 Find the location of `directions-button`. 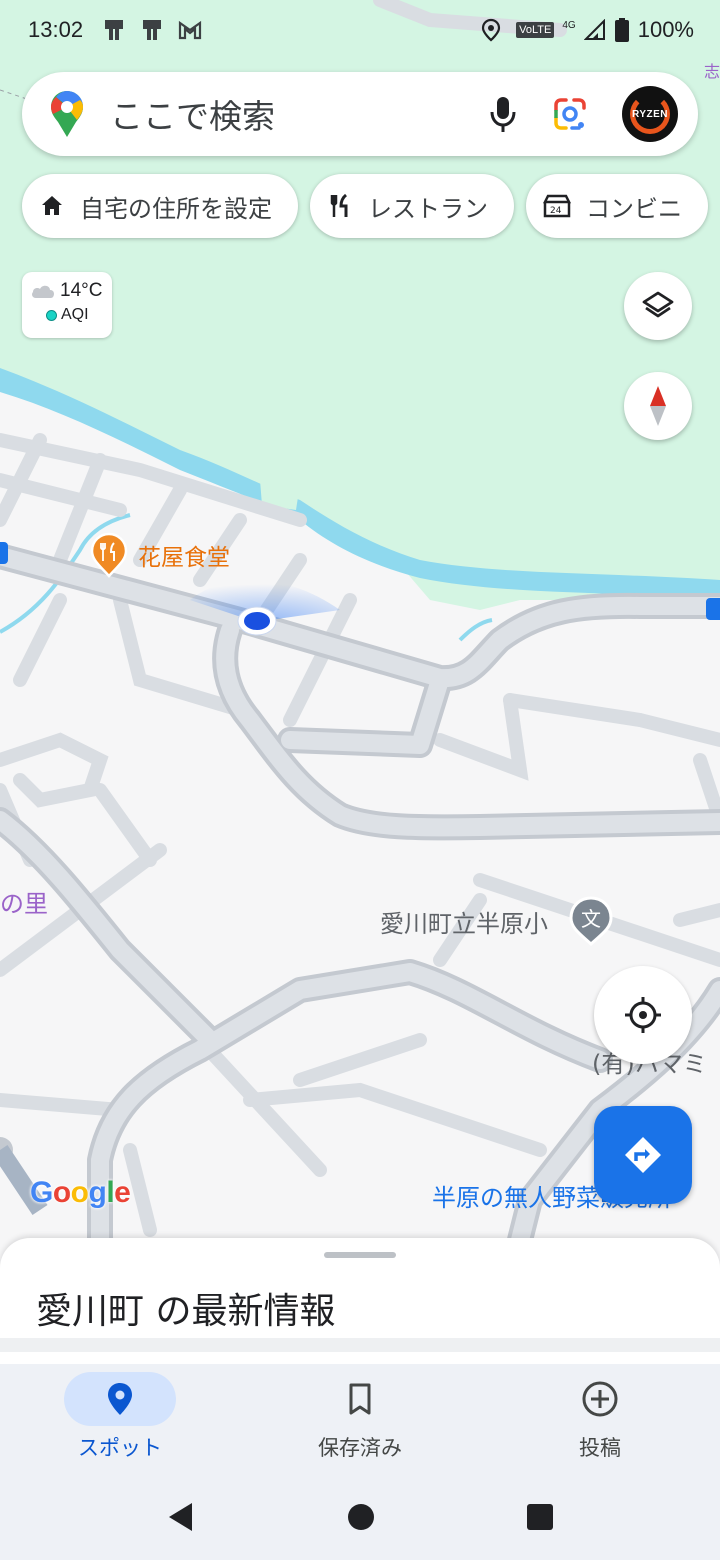

directions-button is located at coordinates (643, 1155).